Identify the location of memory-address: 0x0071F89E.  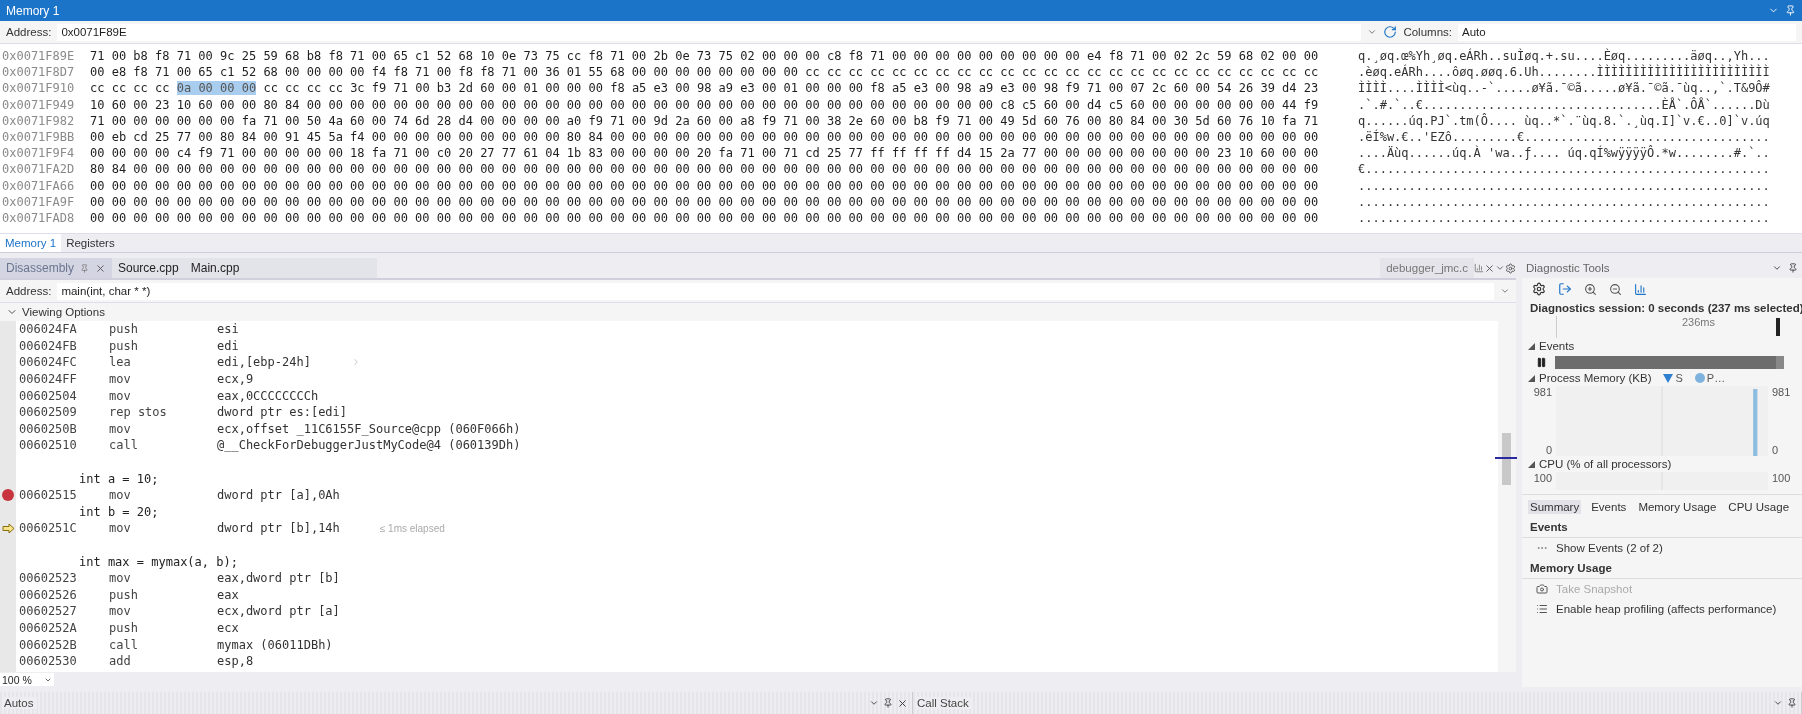
(38, 56).